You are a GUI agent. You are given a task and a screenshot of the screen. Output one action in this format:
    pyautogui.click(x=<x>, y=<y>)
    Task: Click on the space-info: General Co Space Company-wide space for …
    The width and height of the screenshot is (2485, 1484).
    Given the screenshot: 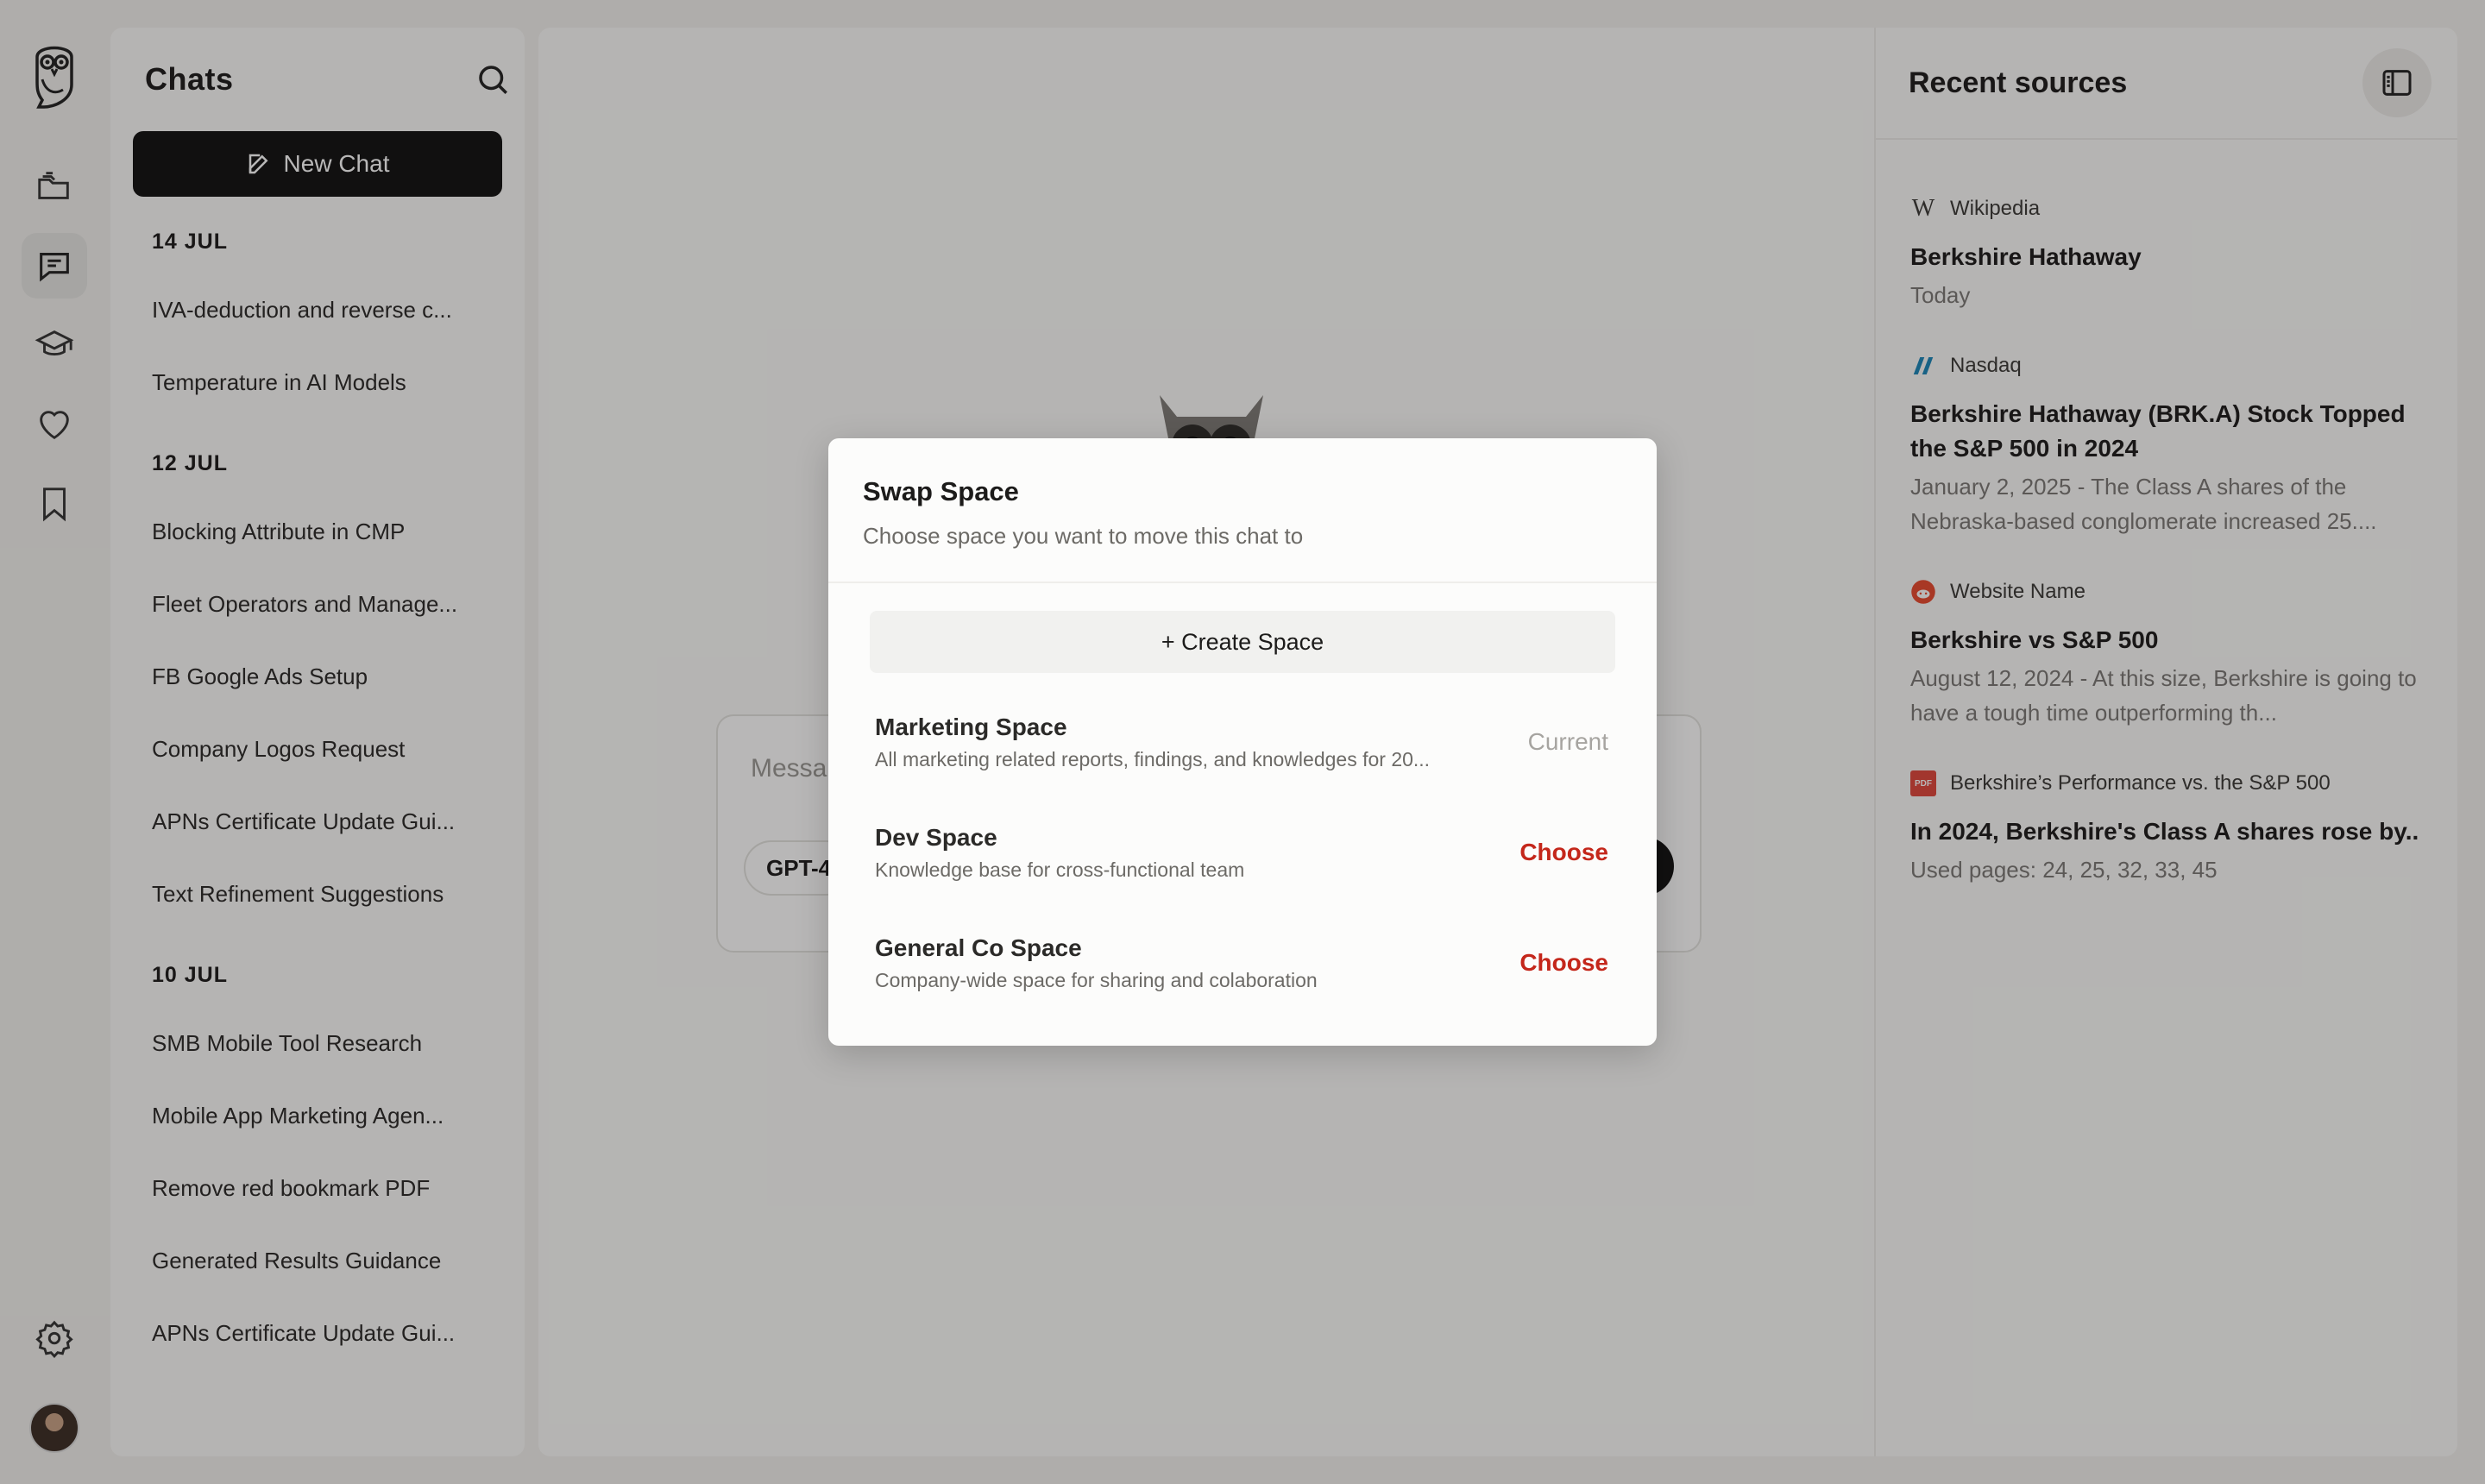 What is the action you would take?
    pyautogui.click(x=1096, y=963)
    